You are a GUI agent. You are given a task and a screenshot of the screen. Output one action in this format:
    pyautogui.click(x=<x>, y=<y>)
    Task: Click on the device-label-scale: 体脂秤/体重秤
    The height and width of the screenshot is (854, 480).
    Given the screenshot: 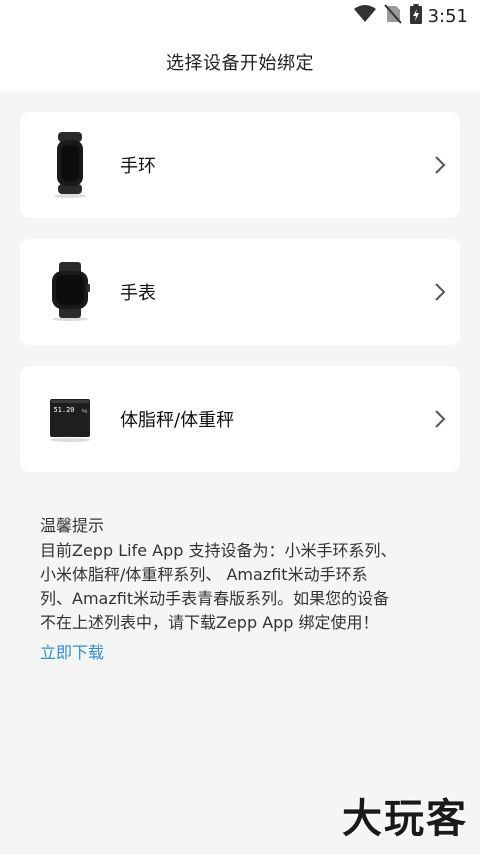 What is the action you would take?
    pyautogui.click(x=177, y=420)
    